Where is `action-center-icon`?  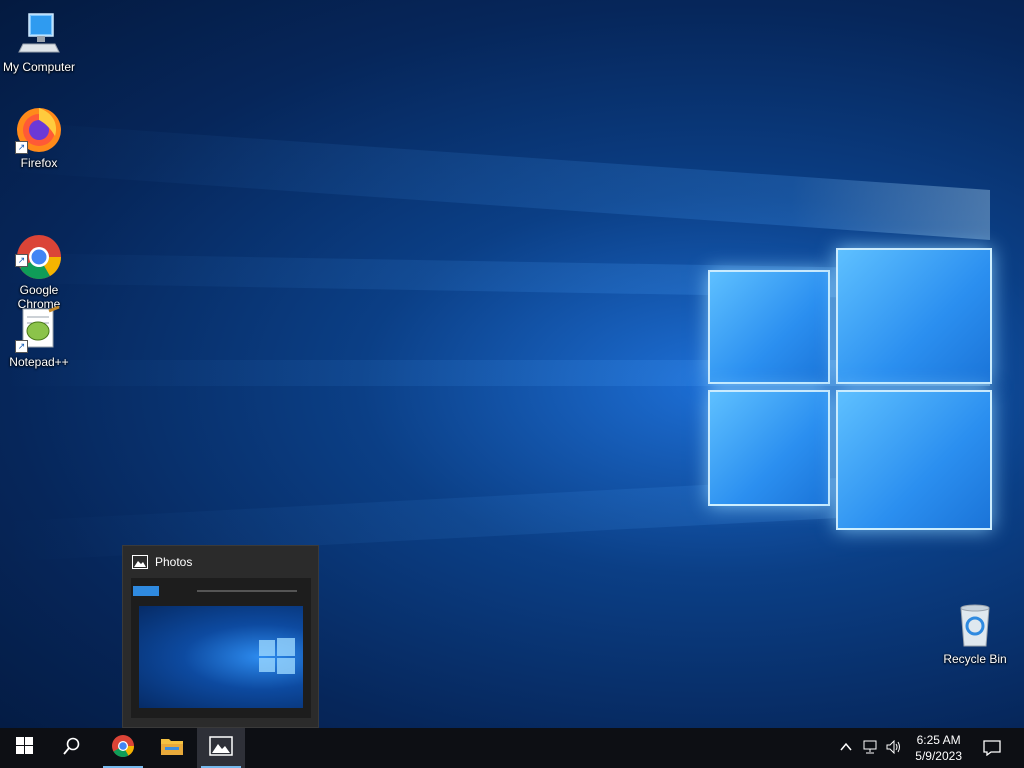
action-center-icon is located at coordinates (992, 749).